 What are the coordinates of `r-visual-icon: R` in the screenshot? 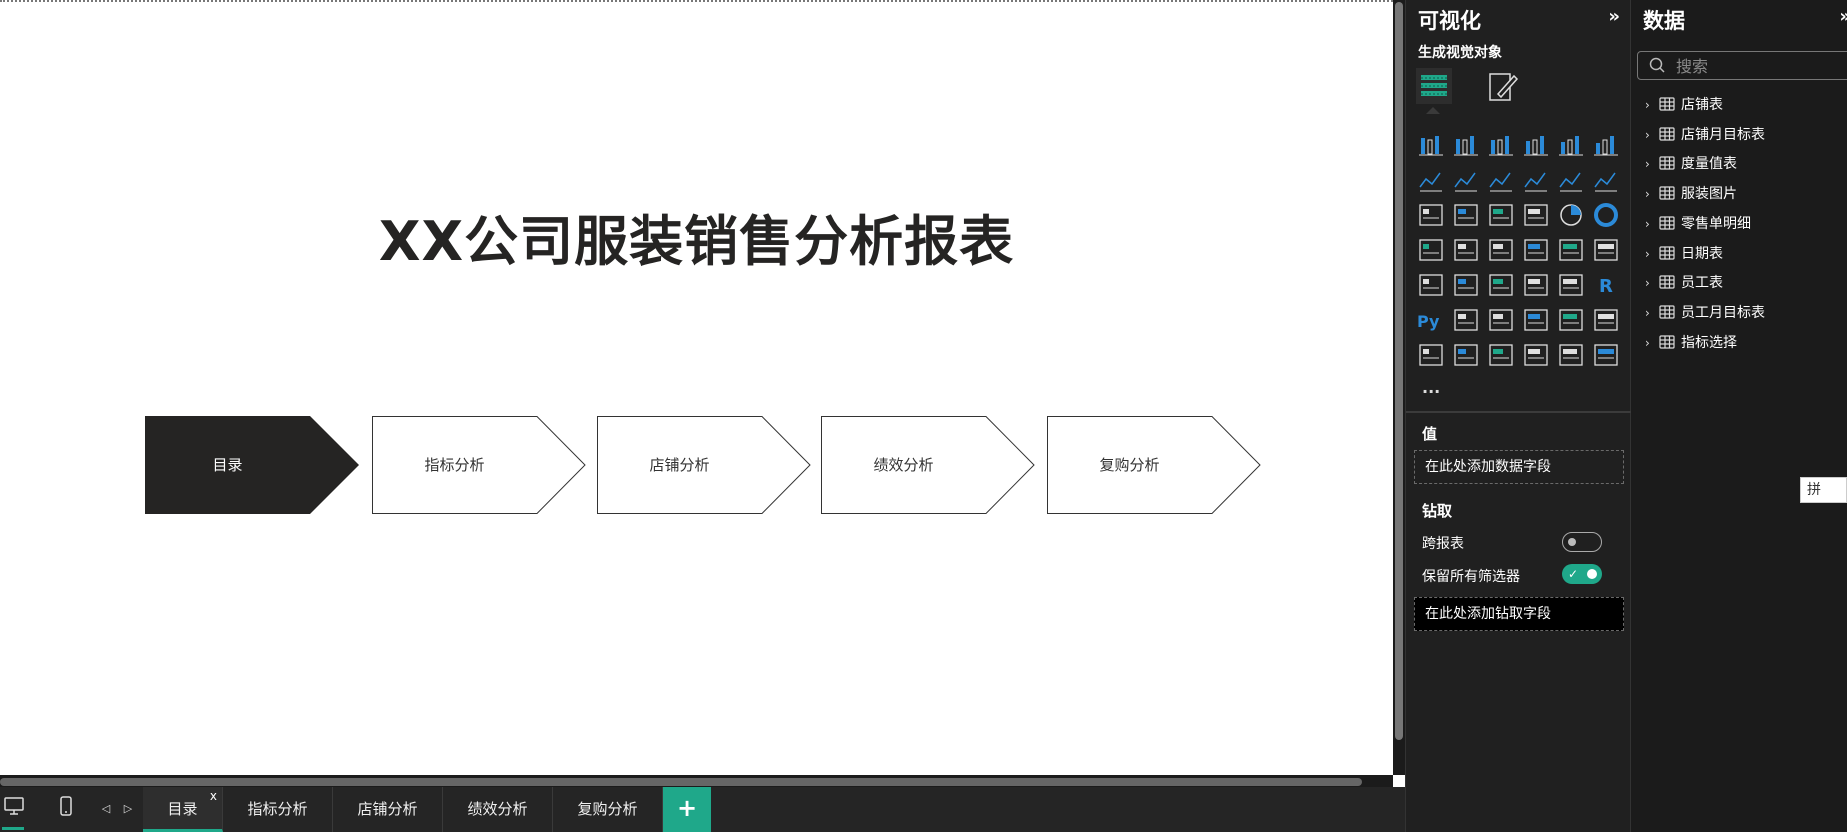 It's located at (1606, 286).